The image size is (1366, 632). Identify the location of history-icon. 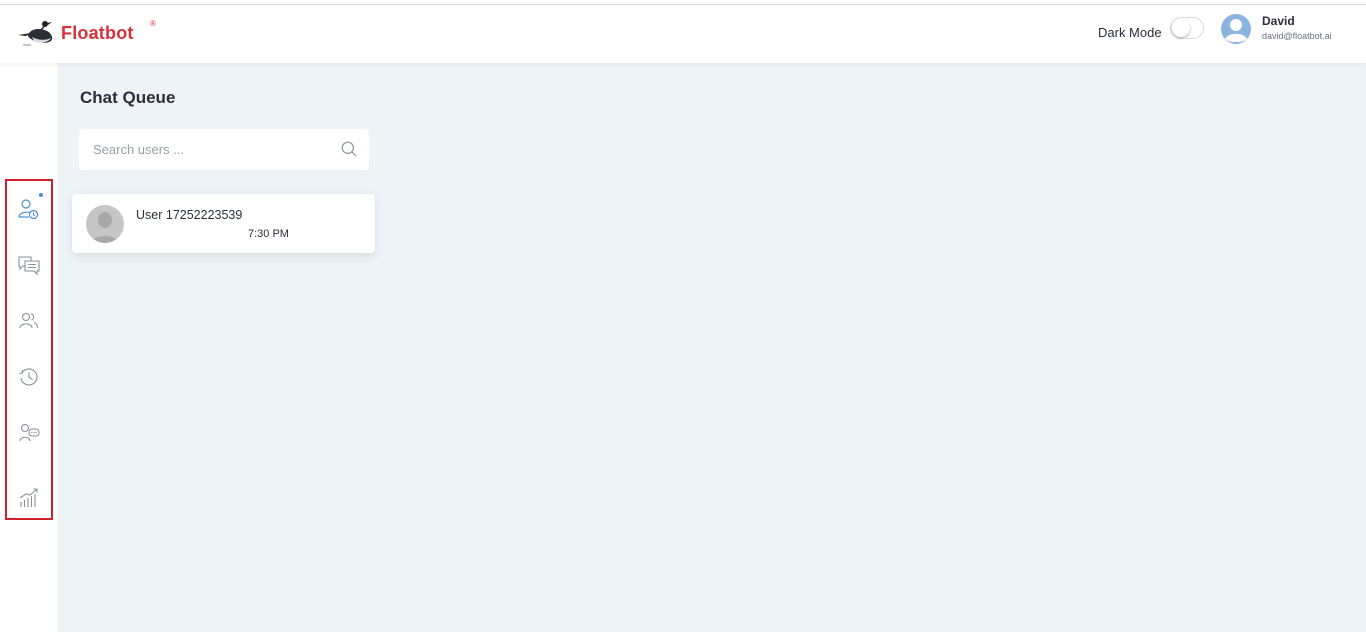
(28, 377).